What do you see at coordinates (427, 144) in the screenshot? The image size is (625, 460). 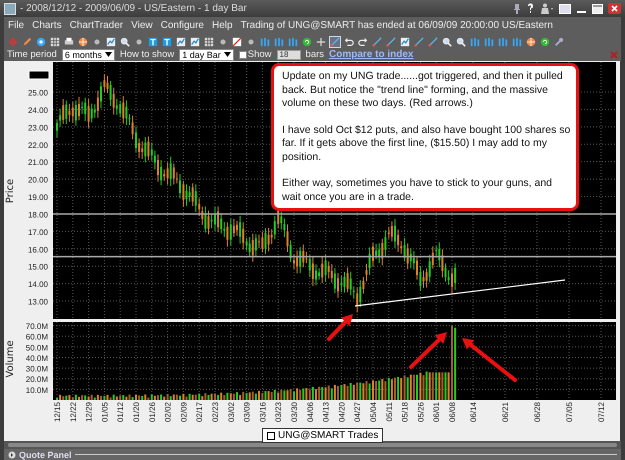 I see `note-text: I have sold Oct $12 puts, and also have bought 100 shares so far. If it gets above the first line, ($15.50) I may add to my position.` at bounding box center [427, 144].